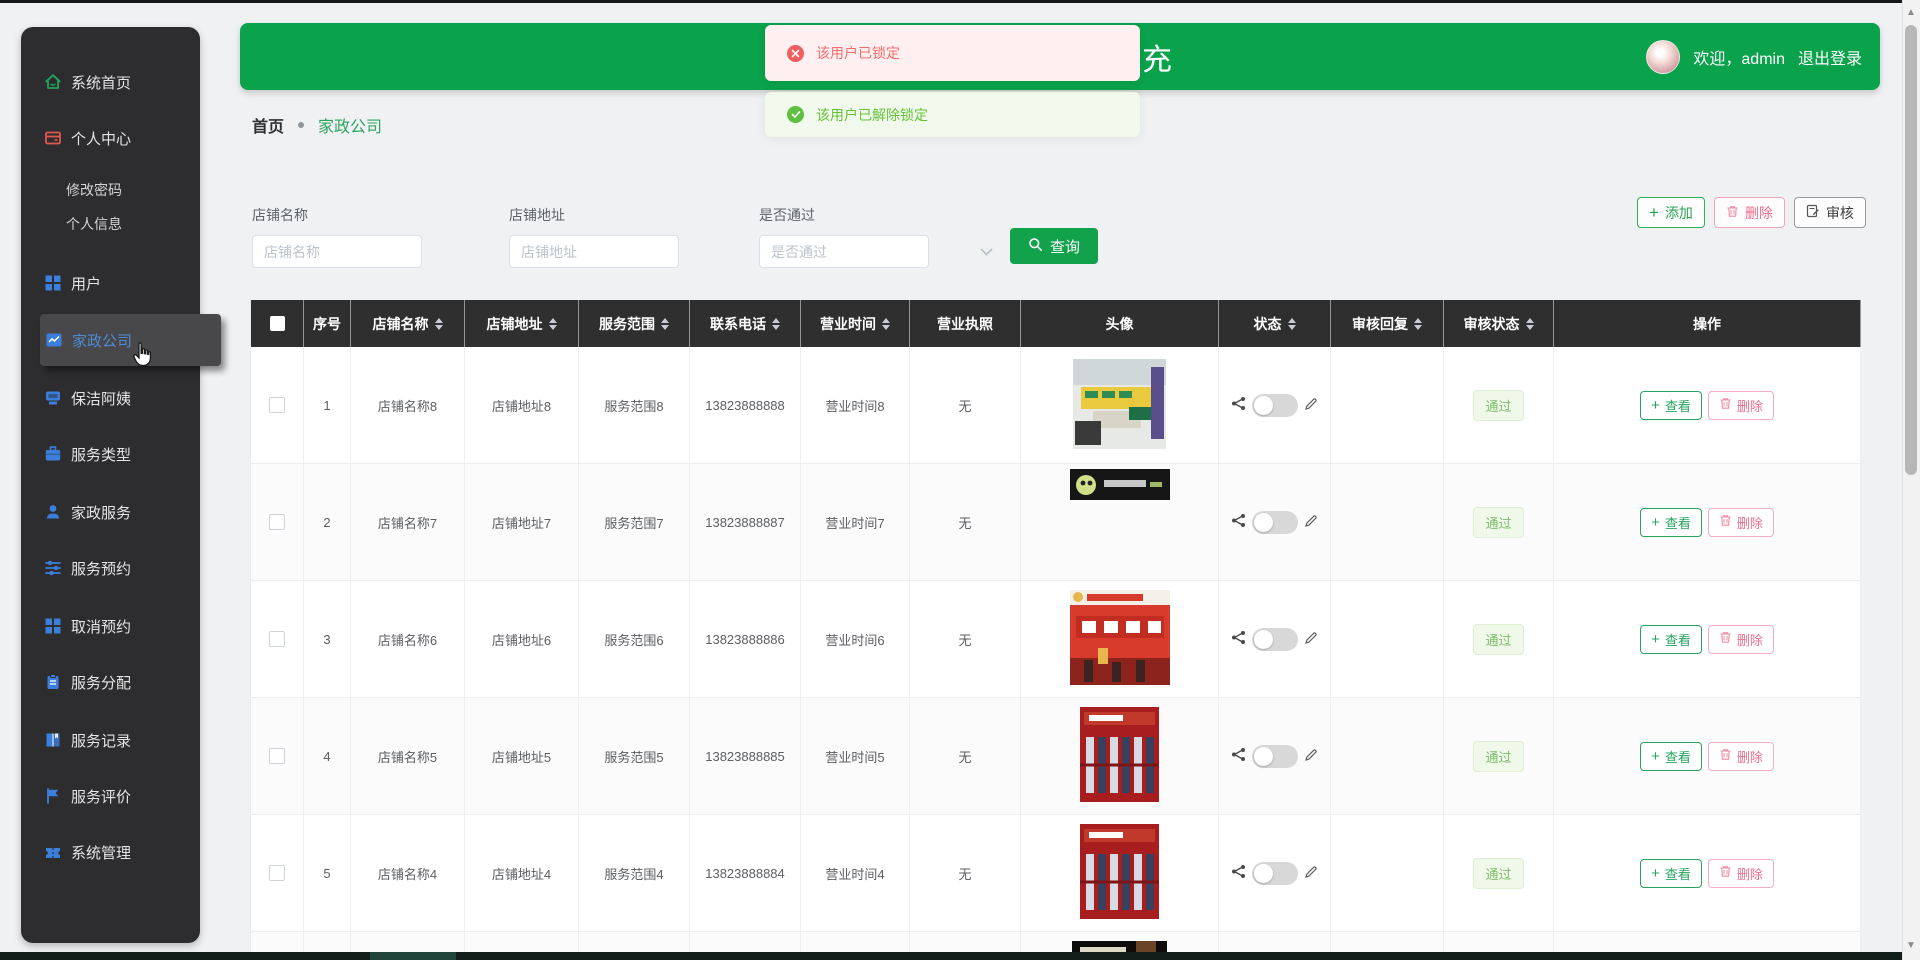 The height and width of the screenshot is (960, 1920). I want to click on column-label: 营业时间, so click(848, 323).